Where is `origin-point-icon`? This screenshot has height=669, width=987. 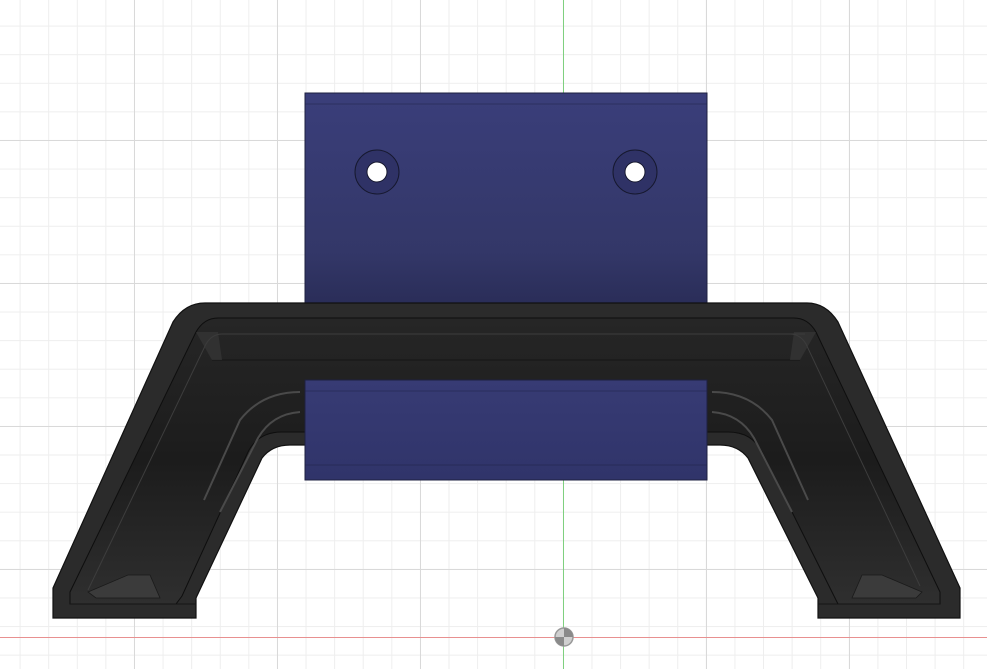 origin-point-icon is located at coordinates (564, 637).